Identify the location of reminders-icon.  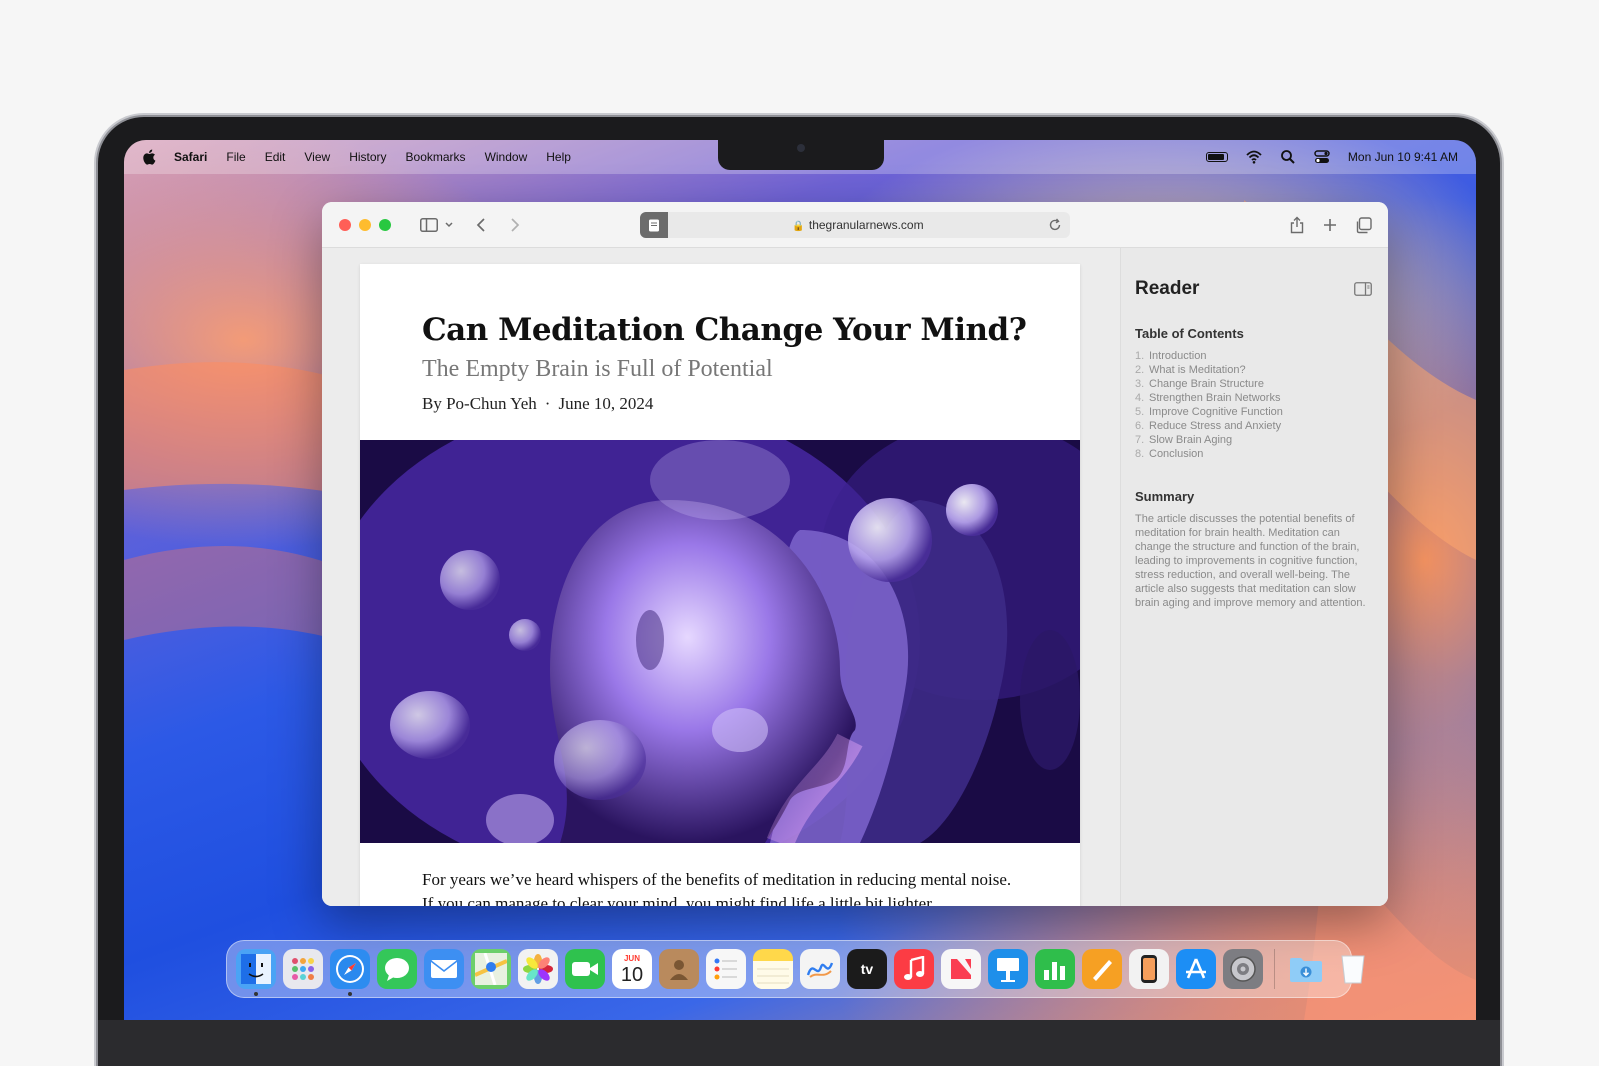
(726, 969).